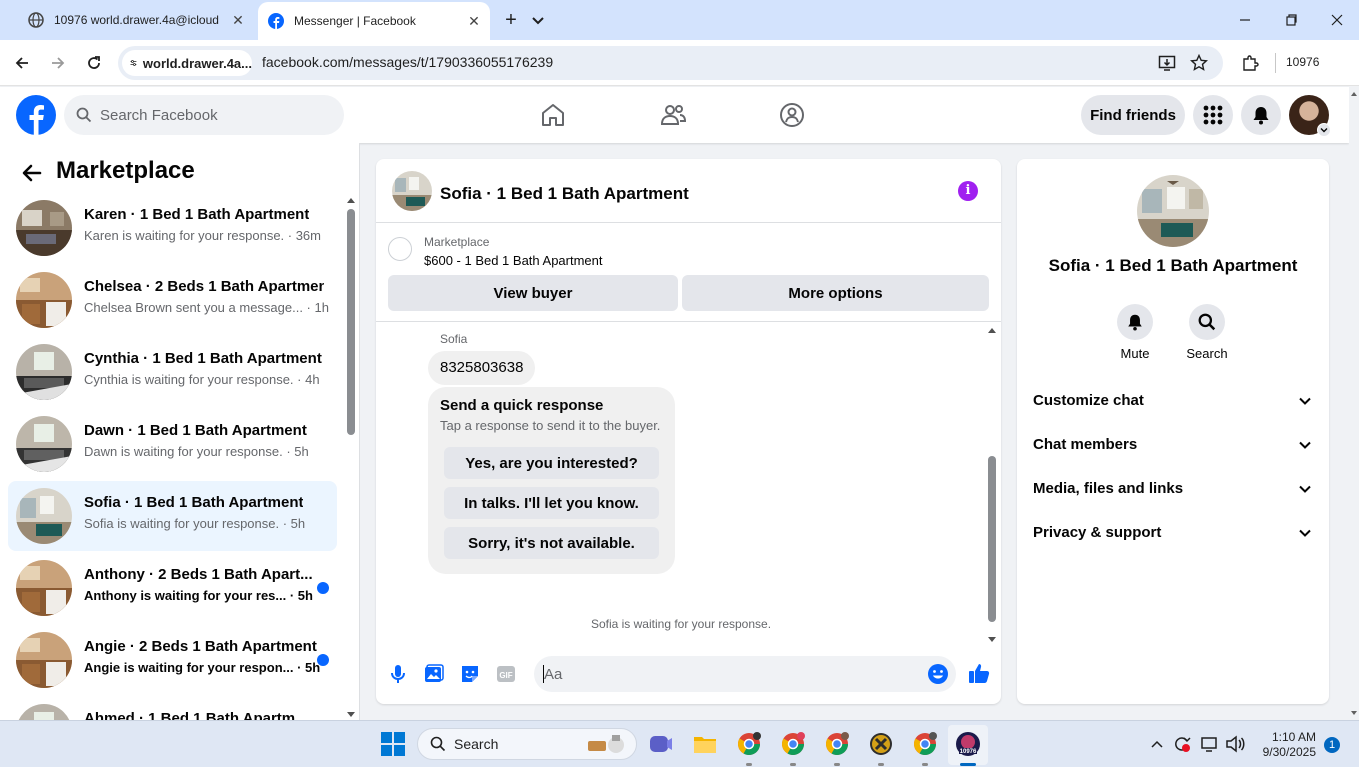  I want to click on search-action: Search, so click(1207, 332).